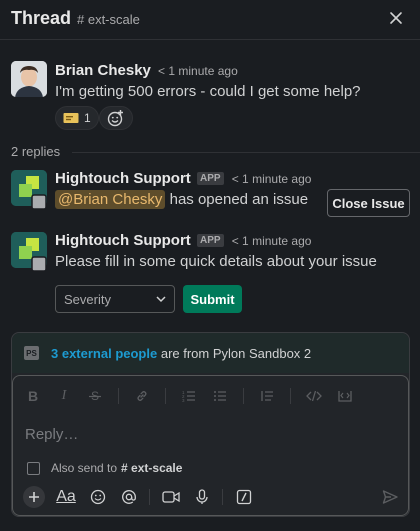 Image resolution: width=420 pixels, height=531 pixels. I want to click on chevron-down-icon, so click(161, 299).